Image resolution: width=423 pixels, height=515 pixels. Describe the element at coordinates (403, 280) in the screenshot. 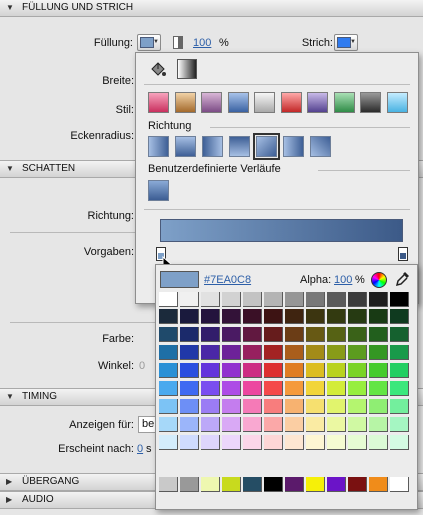

I see `eyedropper-icon` at that location.